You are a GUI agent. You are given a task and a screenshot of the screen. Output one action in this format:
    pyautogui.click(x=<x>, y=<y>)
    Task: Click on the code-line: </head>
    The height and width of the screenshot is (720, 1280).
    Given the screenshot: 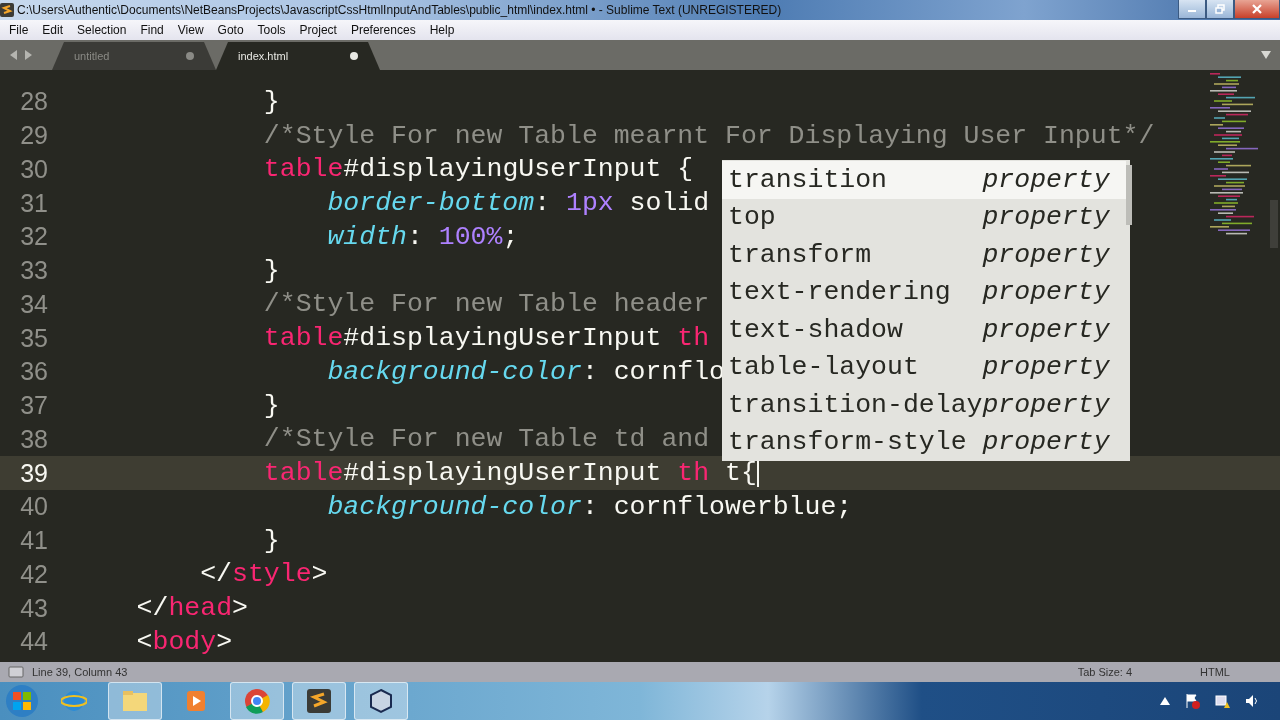 What is the action you would take?
    pyautogui.click(x=191, y=608)
    